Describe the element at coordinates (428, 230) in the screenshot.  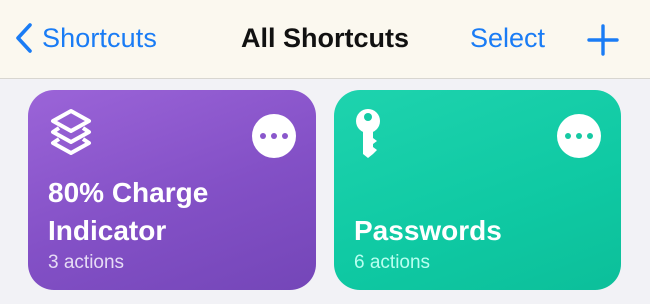
I see `shortcut-title: Passwords` at that location.